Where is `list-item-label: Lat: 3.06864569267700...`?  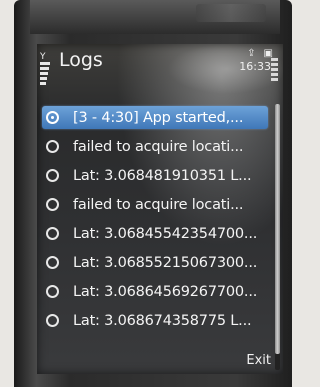 list-item-label: Lat: 3.06864569267700... is located at coordinates (165, 291).